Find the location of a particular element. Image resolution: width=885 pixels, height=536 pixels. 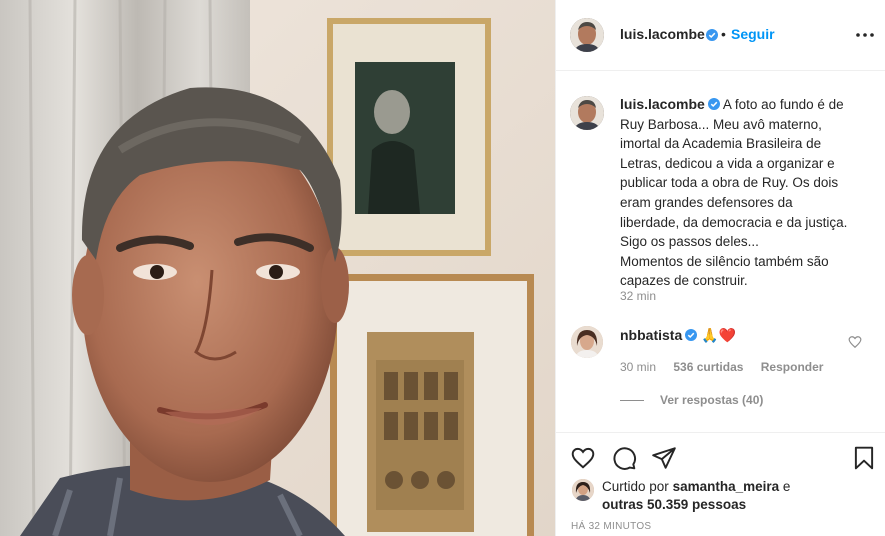

comment-time: 30 min is located at coordinates (638, 367).